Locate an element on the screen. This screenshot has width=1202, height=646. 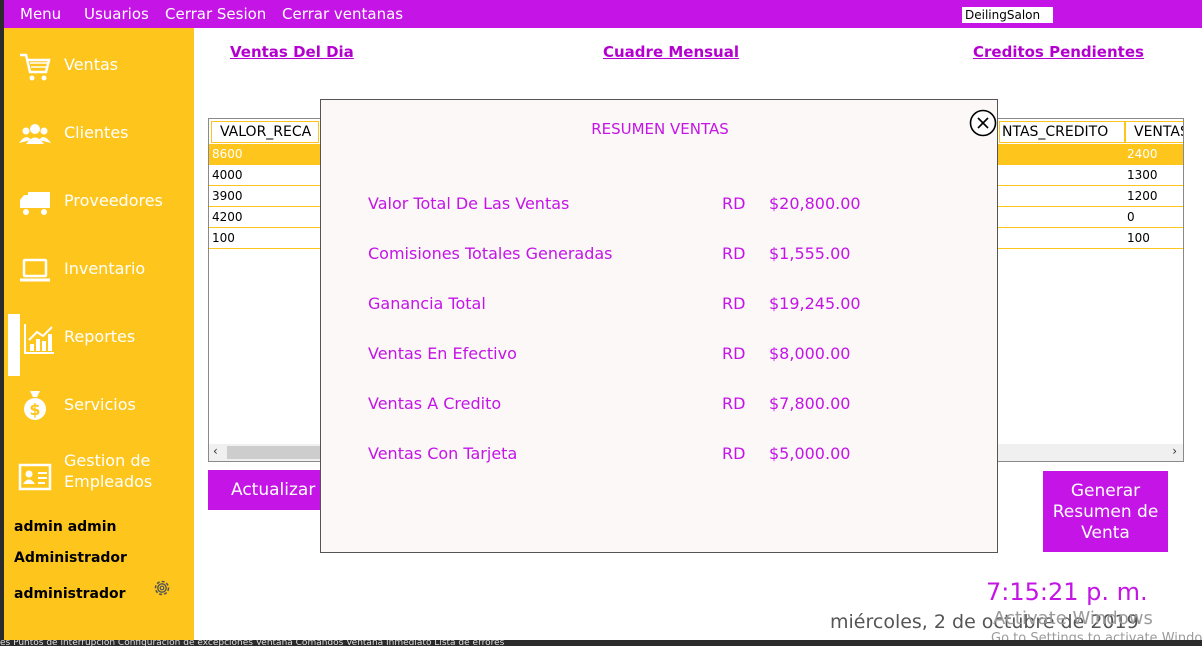
menu-item-cerrar-ventanas: Cerrar ventanas is located at coordinates (342, 14).